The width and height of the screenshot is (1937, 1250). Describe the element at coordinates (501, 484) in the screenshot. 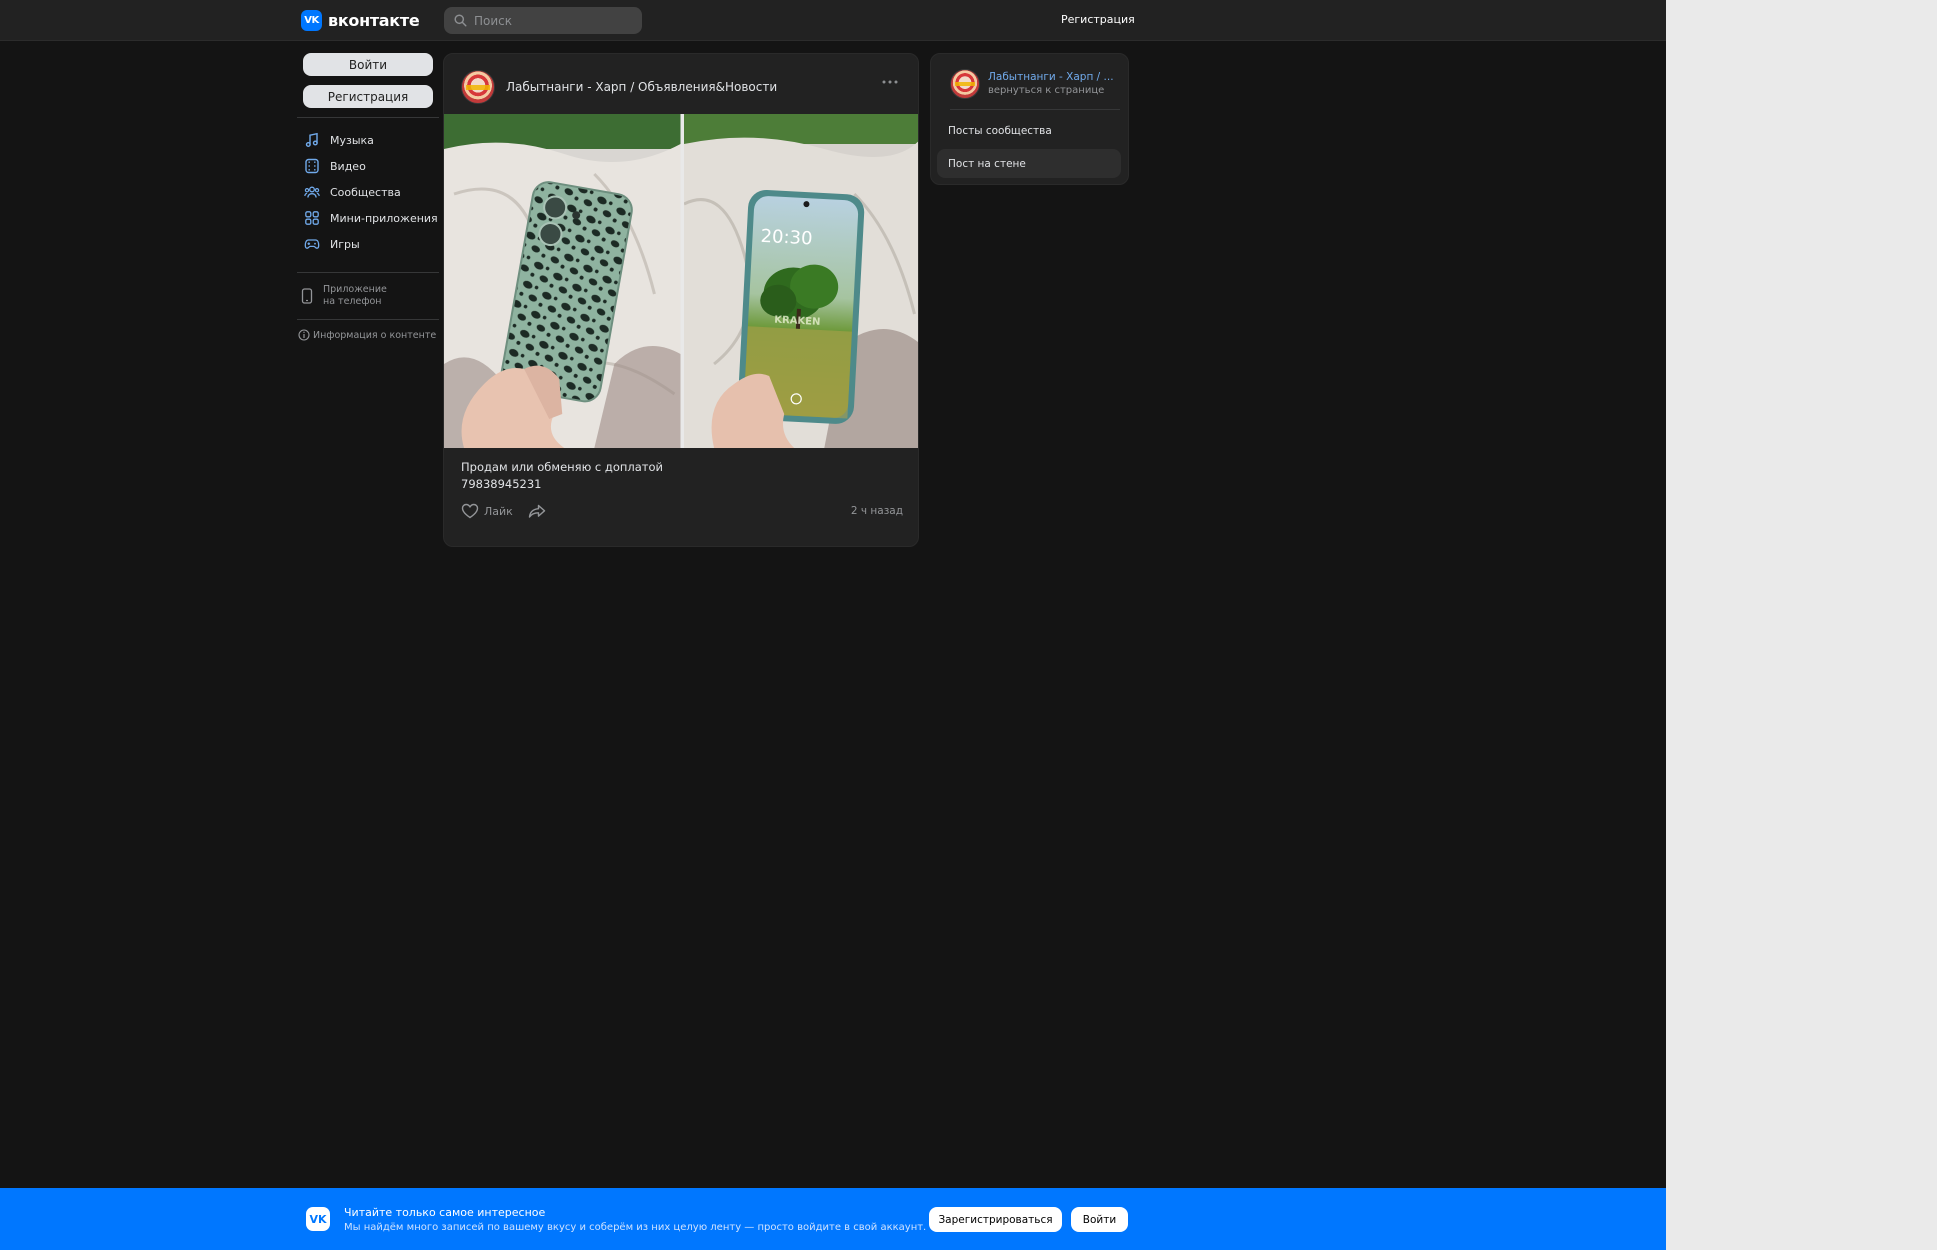

I see `post-phone-number: 79838945231` at that location.